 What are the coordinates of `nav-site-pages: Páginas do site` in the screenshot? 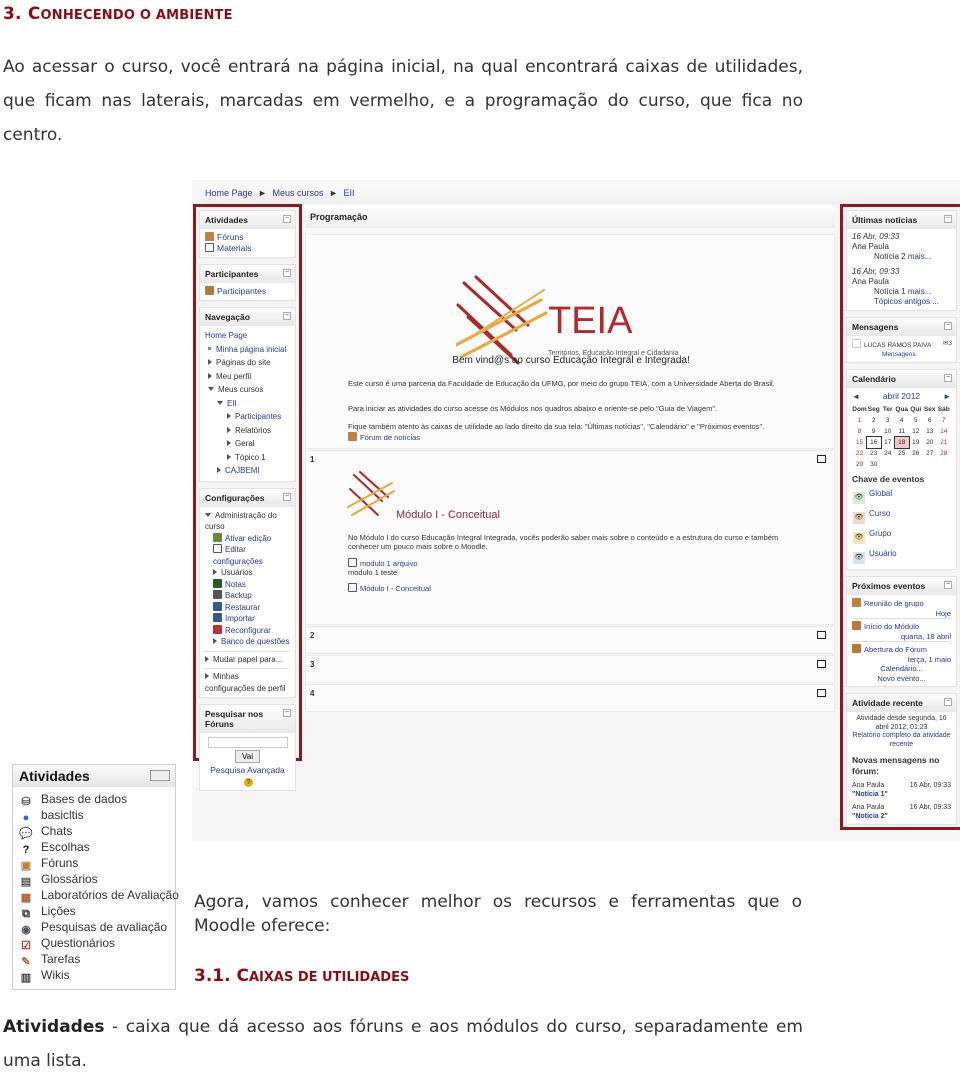 It's located at (243, 362).